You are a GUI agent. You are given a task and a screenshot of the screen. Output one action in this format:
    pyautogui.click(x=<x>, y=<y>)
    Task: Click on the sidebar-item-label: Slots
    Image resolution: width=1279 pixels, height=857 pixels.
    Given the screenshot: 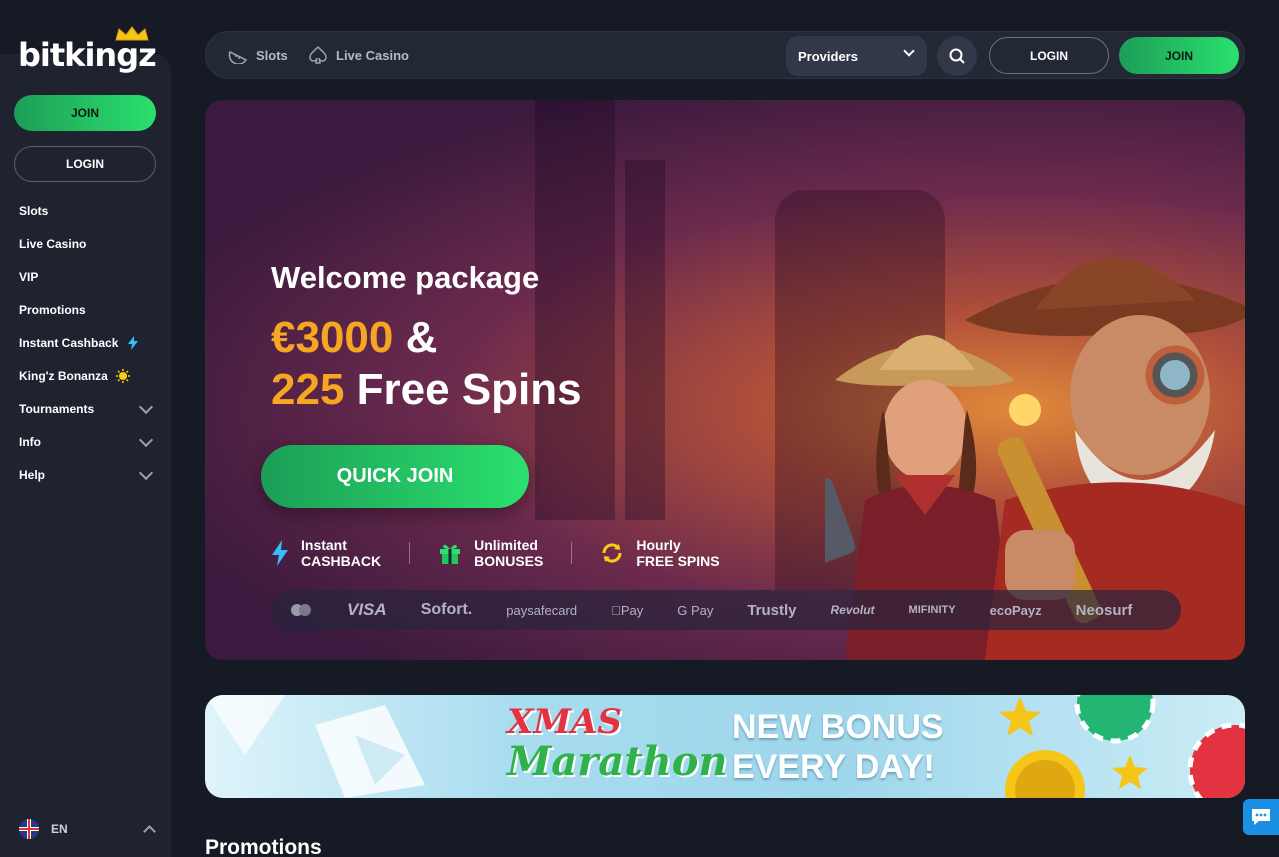 What is the action you would take?
    pyautogui.click(x=34, y=210)
    